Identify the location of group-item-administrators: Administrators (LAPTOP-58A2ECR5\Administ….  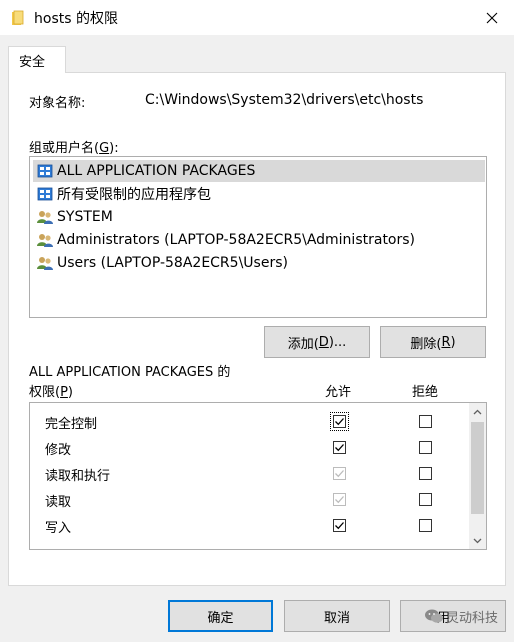
(224, 240).